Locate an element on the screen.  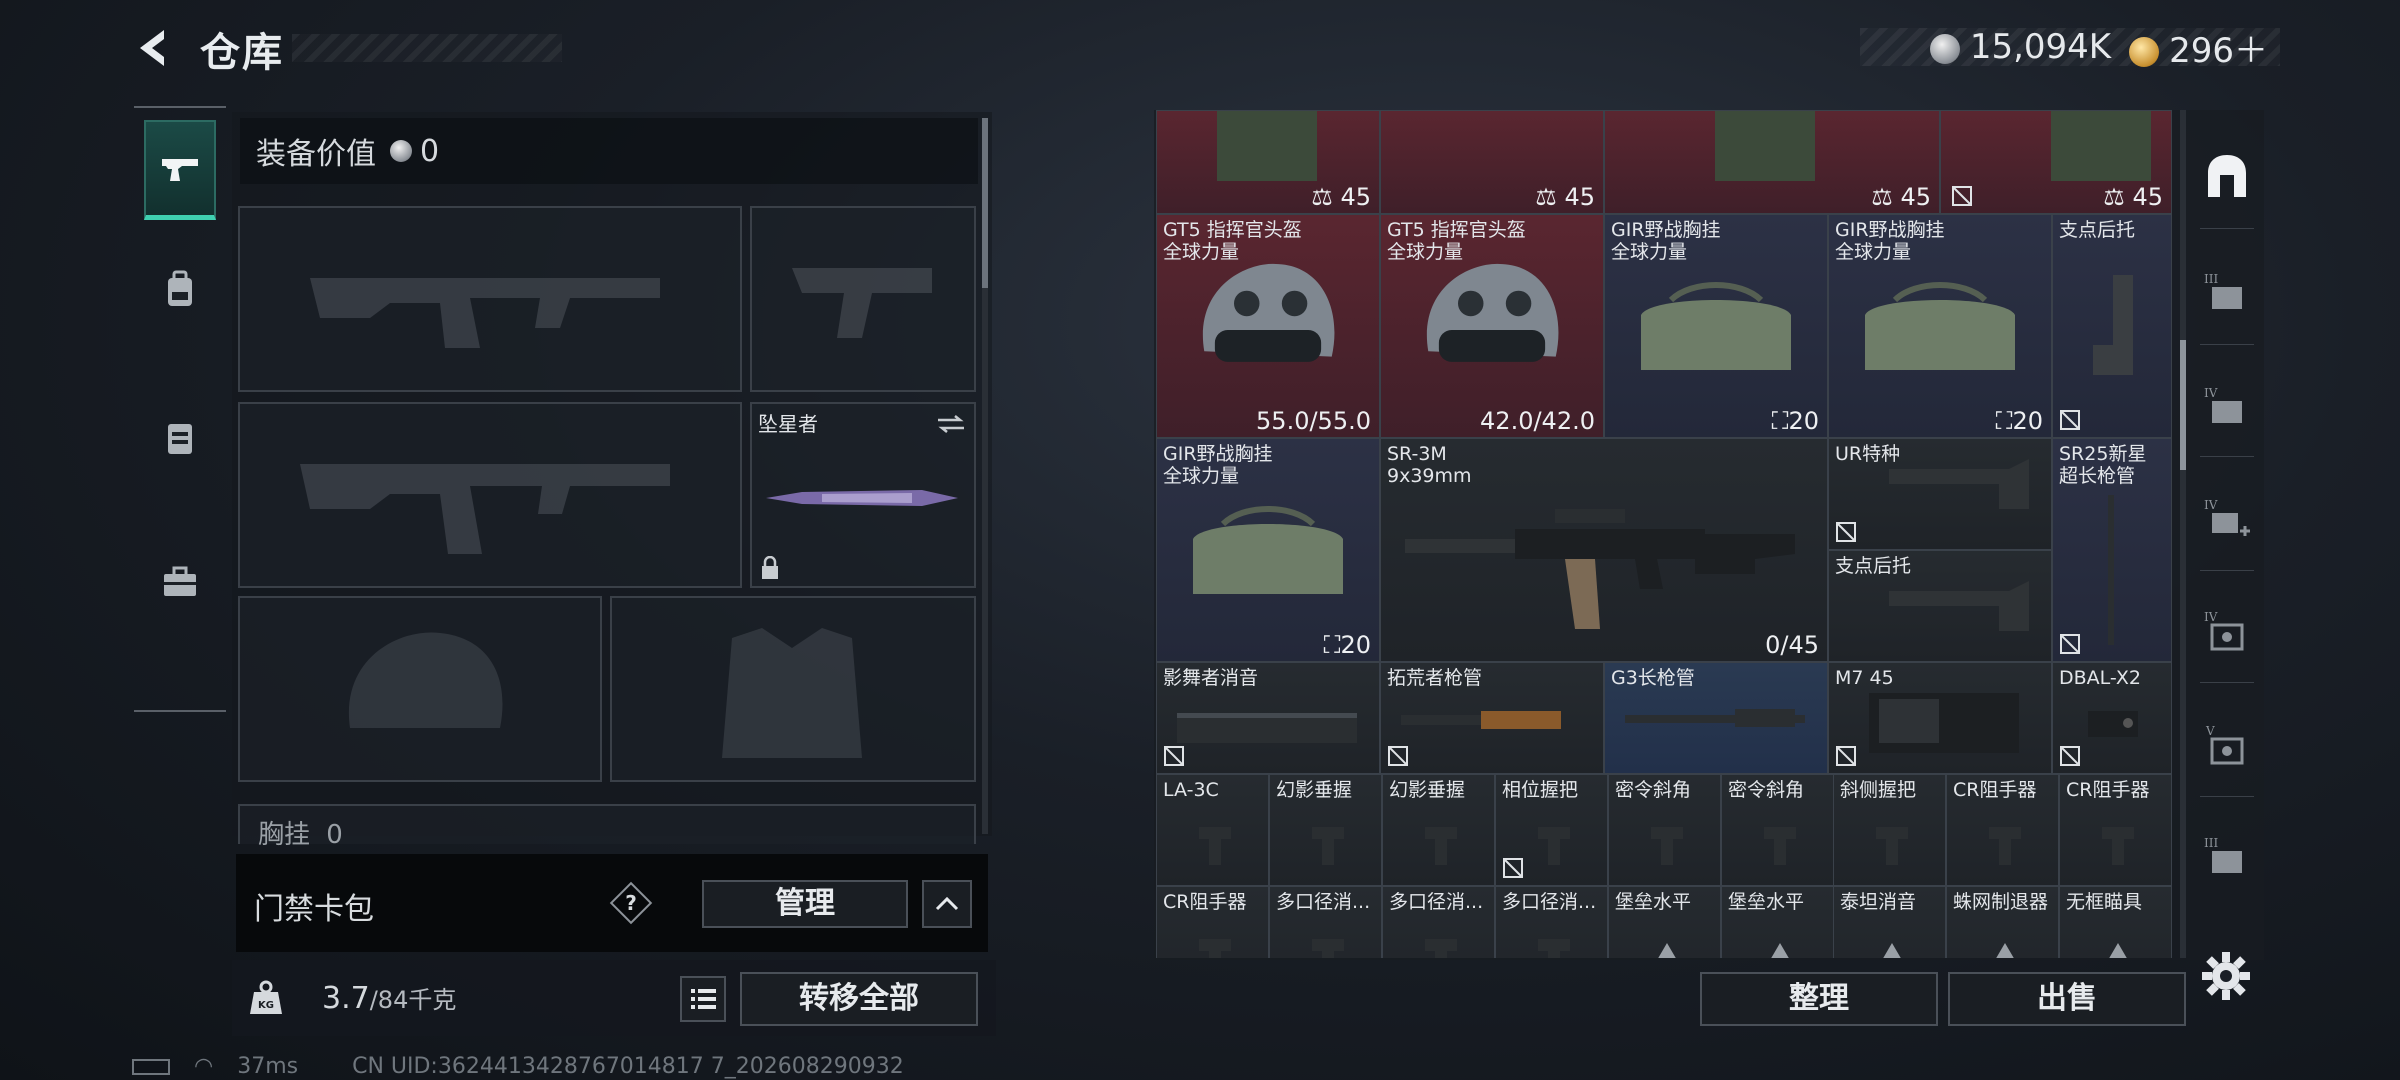
category-sidebar is located at coordinates (180, 409).